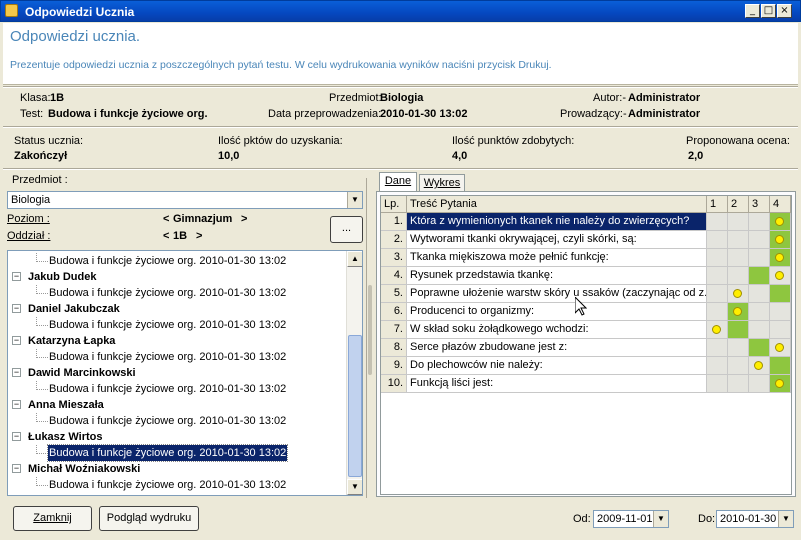 The image size is (801, 540). What do you see at coordinates (748, 519) in the screenshot?
I see `do-date-value: 2010-01-30` at bounding box center [748, 519].